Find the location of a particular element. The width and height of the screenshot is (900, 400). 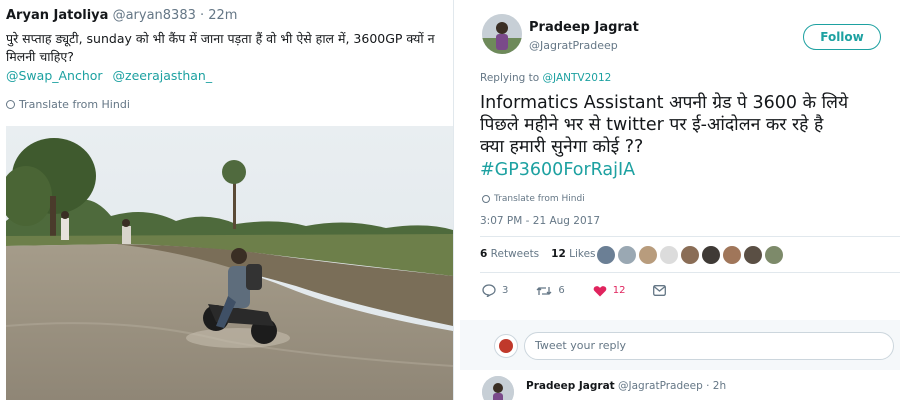

reply-icon is located at coordinates (489, 290).